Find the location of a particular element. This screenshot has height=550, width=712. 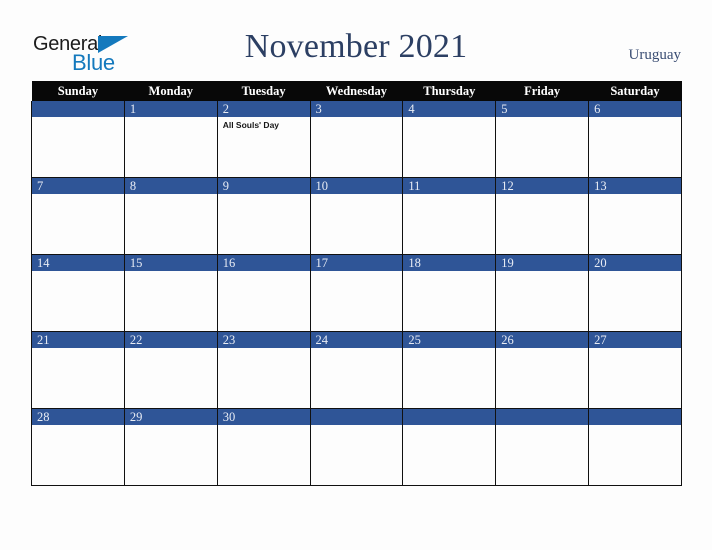

weekday-header-saturday: Saturday is located at coordinates (635, 91).